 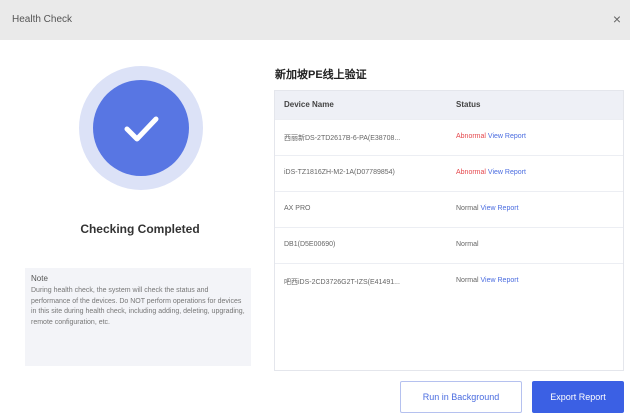 I want to click on device-name: iDS-TZ1816ZH-M2-1A(D07789854), so click(x=339, y=172).